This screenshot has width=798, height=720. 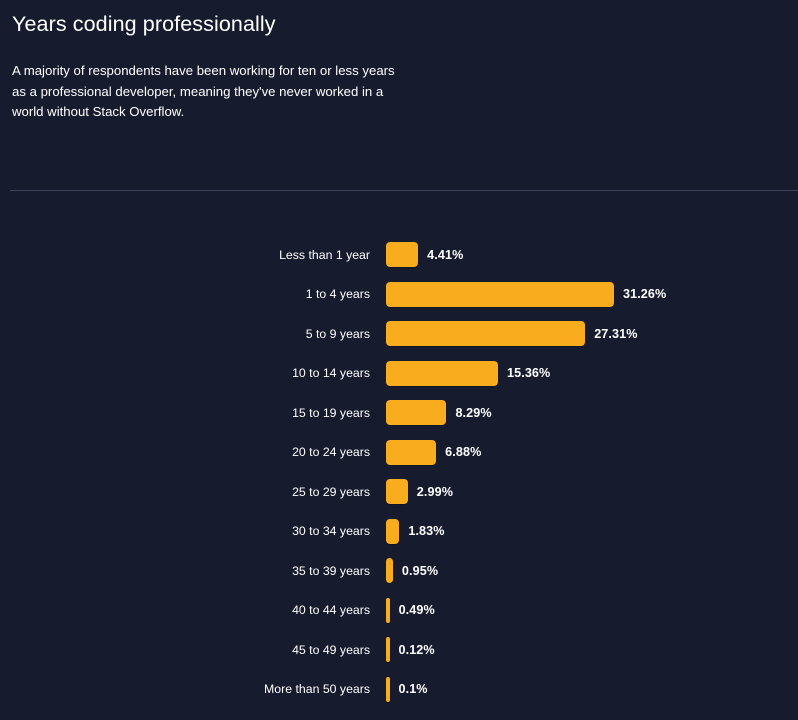 I want to click on bar-value-label: 1.83%, so click(x=426, y=531).